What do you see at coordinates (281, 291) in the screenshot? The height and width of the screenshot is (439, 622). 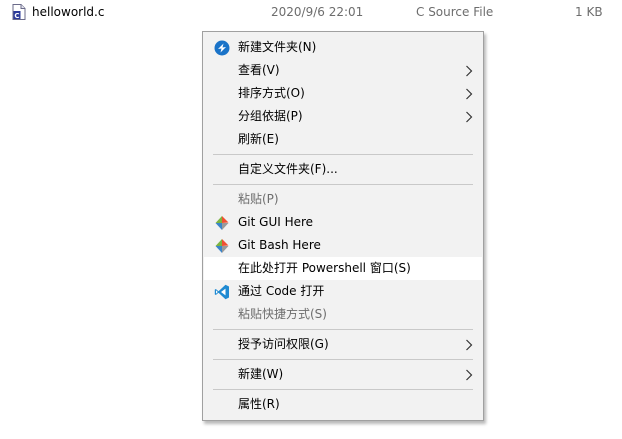 I see `menu-item-label: 通过 Code 打开` at bounding box center [281, 291].